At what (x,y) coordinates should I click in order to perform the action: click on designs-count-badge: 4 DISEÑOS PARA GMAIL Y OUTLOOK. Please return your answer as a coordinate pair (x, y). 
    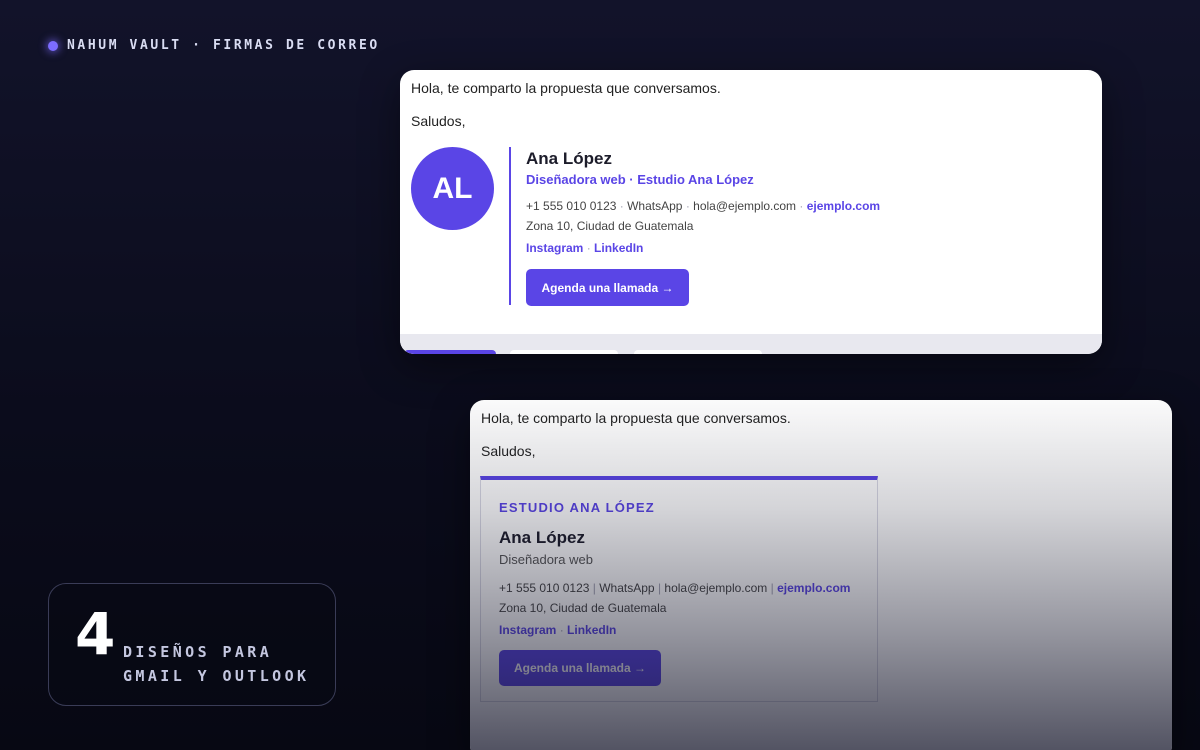
    Looking at the image, I should click on (192, 644).